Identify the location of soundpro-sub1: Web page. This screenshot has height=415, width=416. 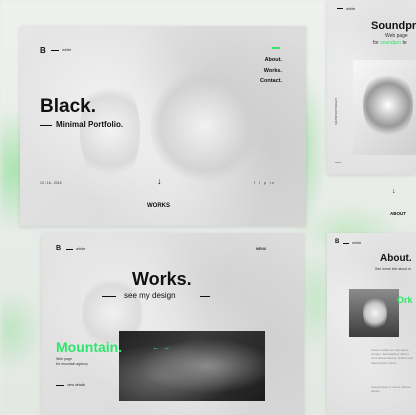
(396, 36).